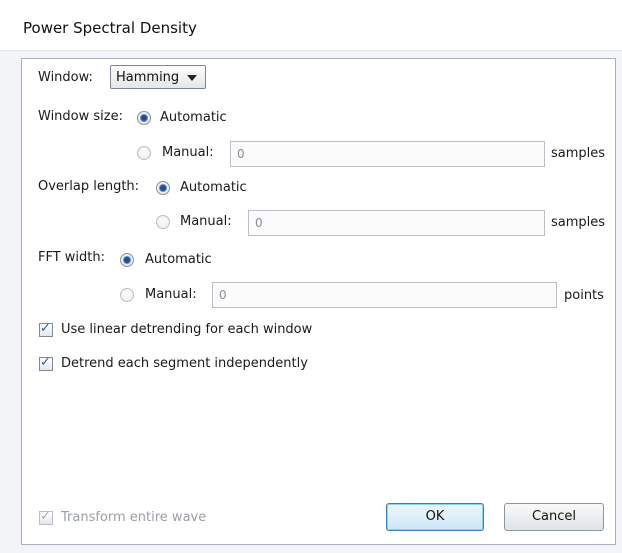 Image resolution: width=622 pixels, height=553 pixels. Describe the element at coordinates (213, 187) in the screenshot. I see `overlap-length-automatic-label: Automatic` at that location.